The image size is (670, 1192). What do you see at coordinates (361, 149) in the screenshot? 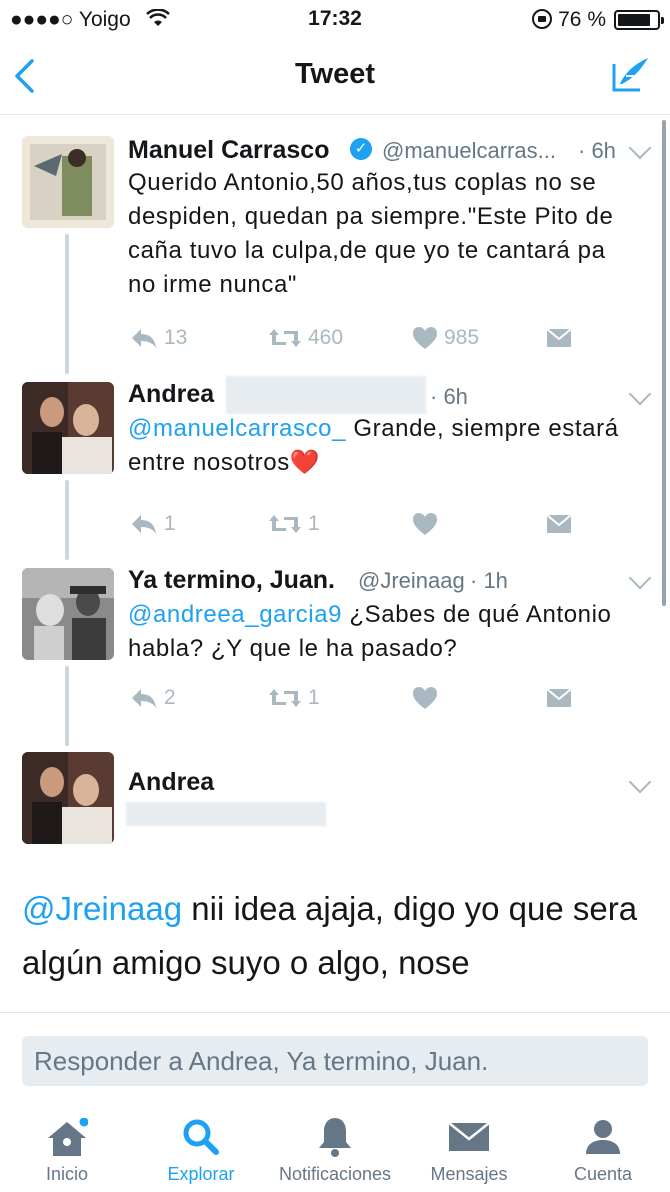
I see `verified-badge-icon: ✓` at bounding box center [361, 149].